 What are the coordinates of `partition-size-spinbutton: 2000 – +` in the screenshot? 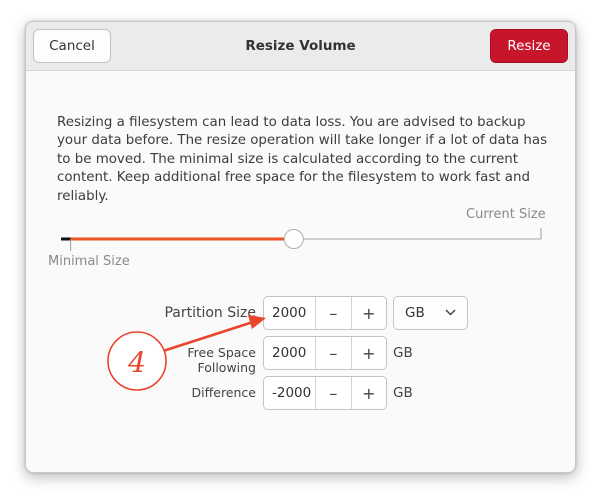 It's located at (325, 313).